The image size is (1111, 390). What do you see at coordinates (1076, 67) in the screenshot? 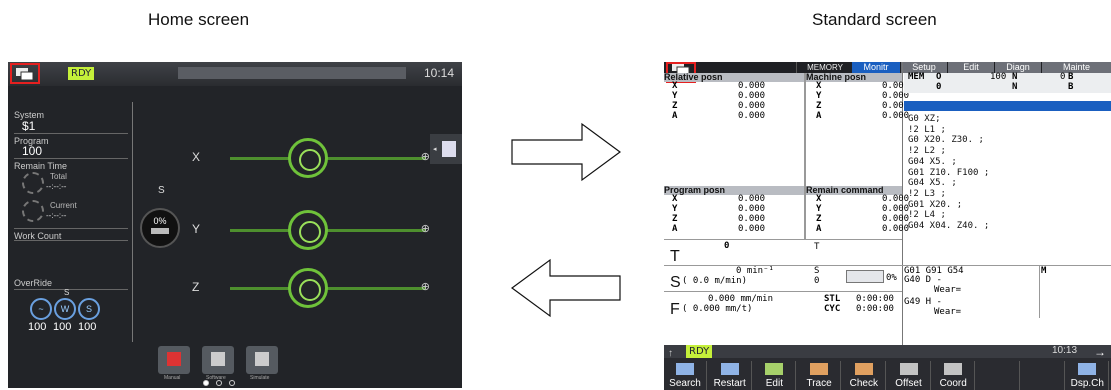
I see `tab-mainte: Mainte` at bounding box center [1076, 67].